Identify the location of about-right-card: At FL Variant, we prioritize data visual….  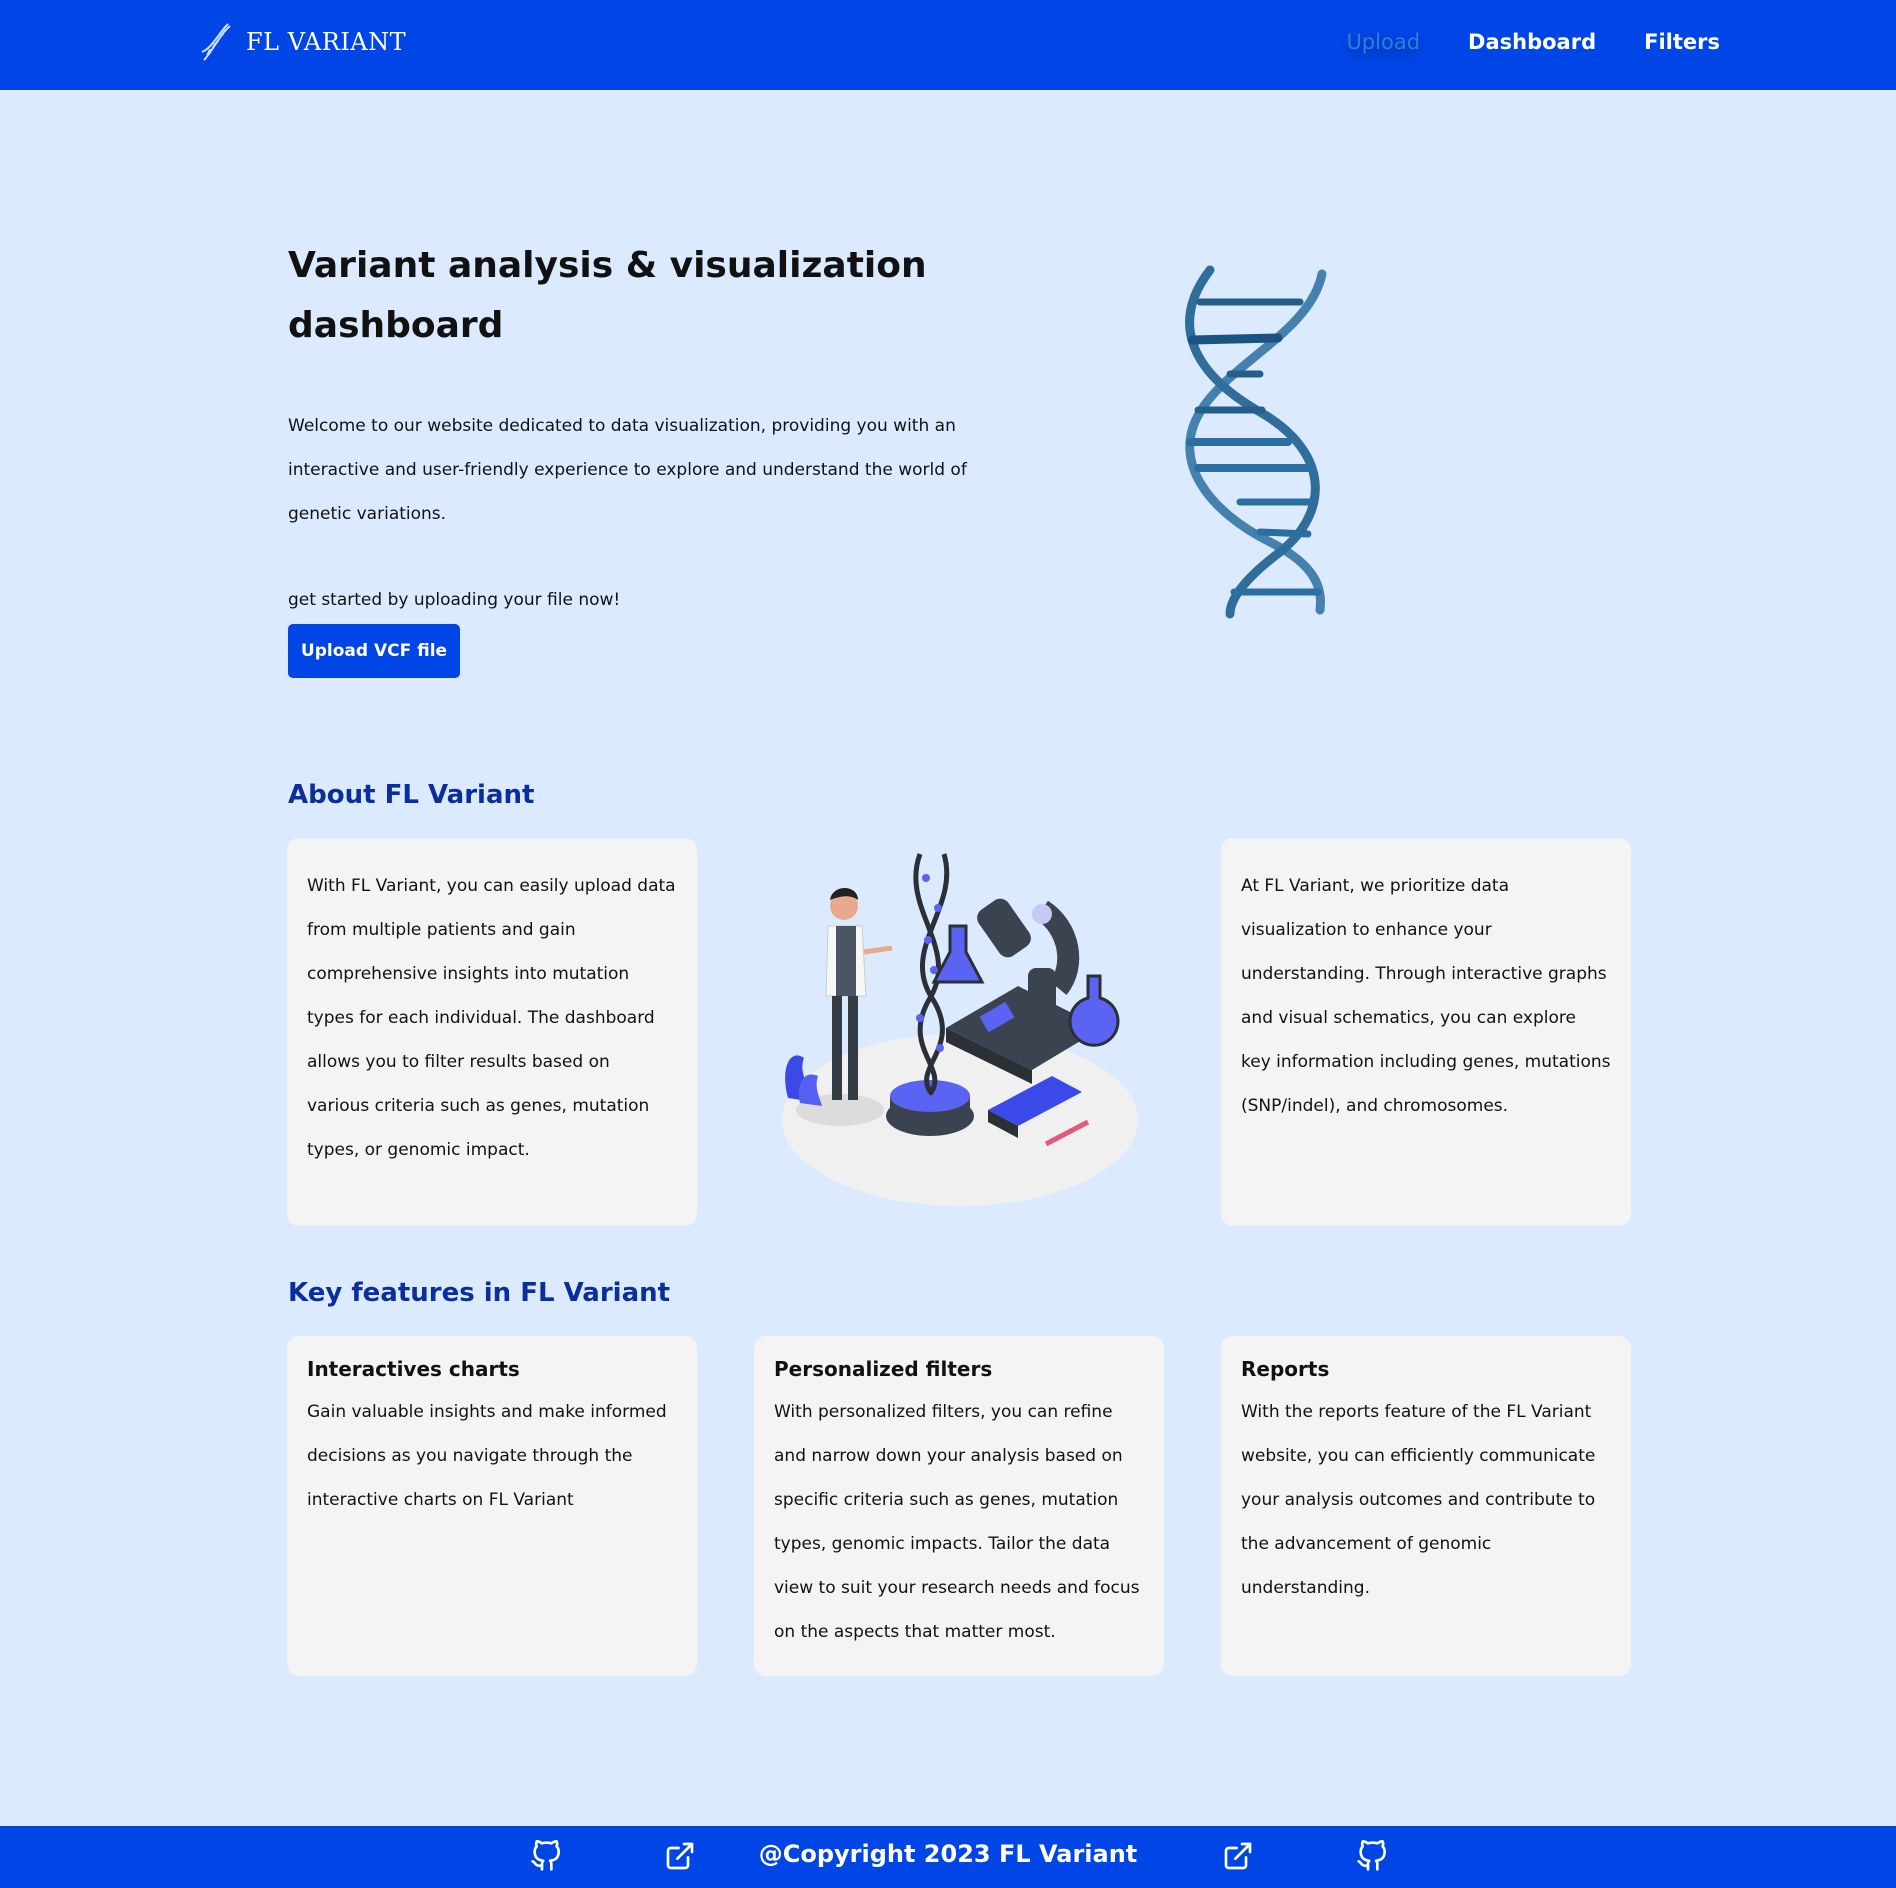
(1426, 1032).